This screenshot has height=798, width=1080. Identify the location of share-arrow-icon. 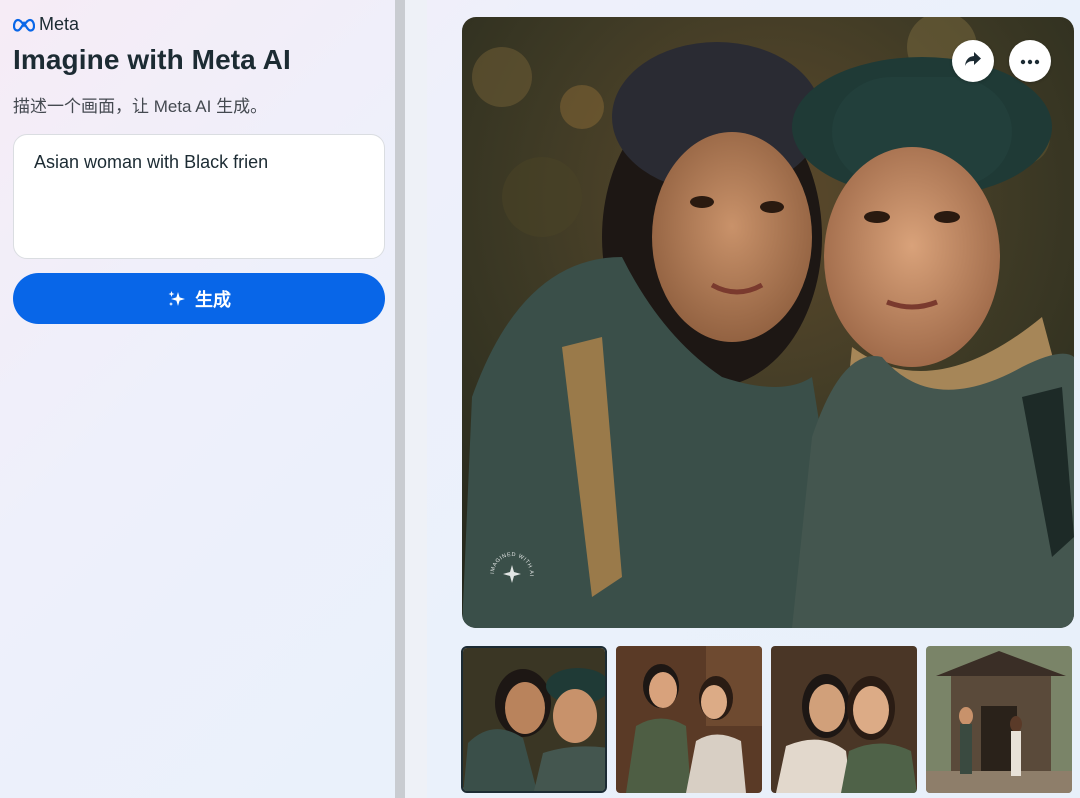
(973, 61).